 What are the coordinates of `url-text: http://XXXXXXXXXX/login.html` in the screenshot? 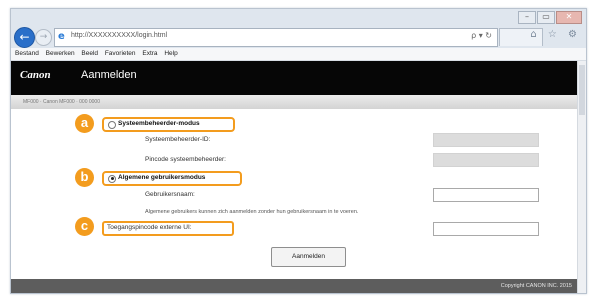 It's located at (119, 35).